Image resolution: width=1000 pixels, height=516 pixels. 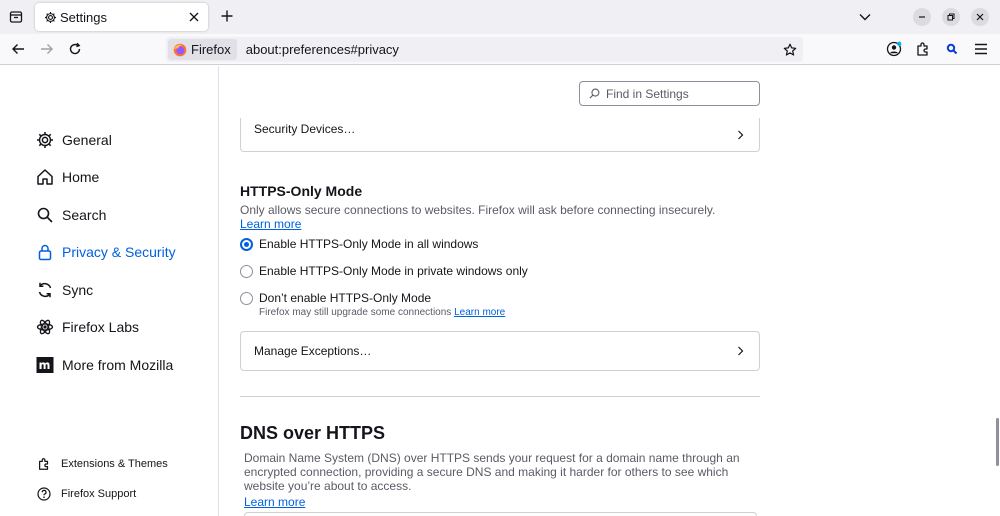 What do you see at coordinates (345, 298) in the screenshot?
I see `radio-label: Don’t enable HTTPS-Only Mode` at bounding box center [345, 298].